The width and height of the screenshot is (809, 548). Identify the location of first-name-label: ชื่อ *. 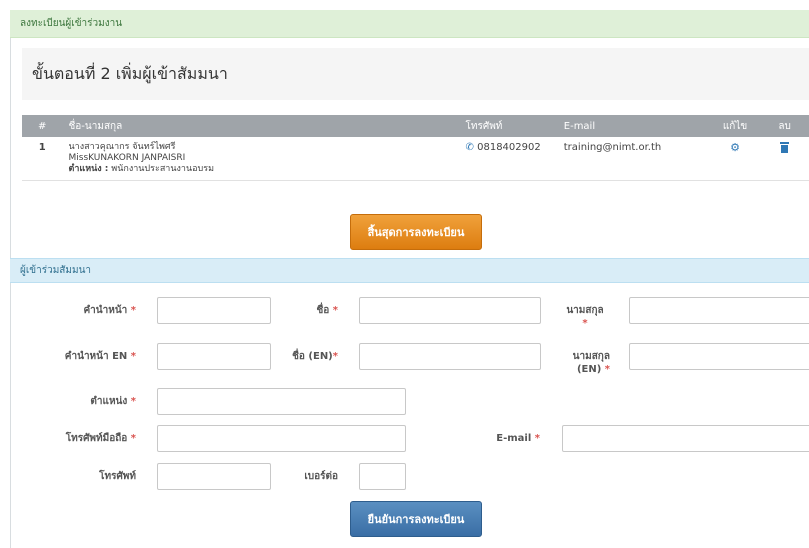
(327, 310).